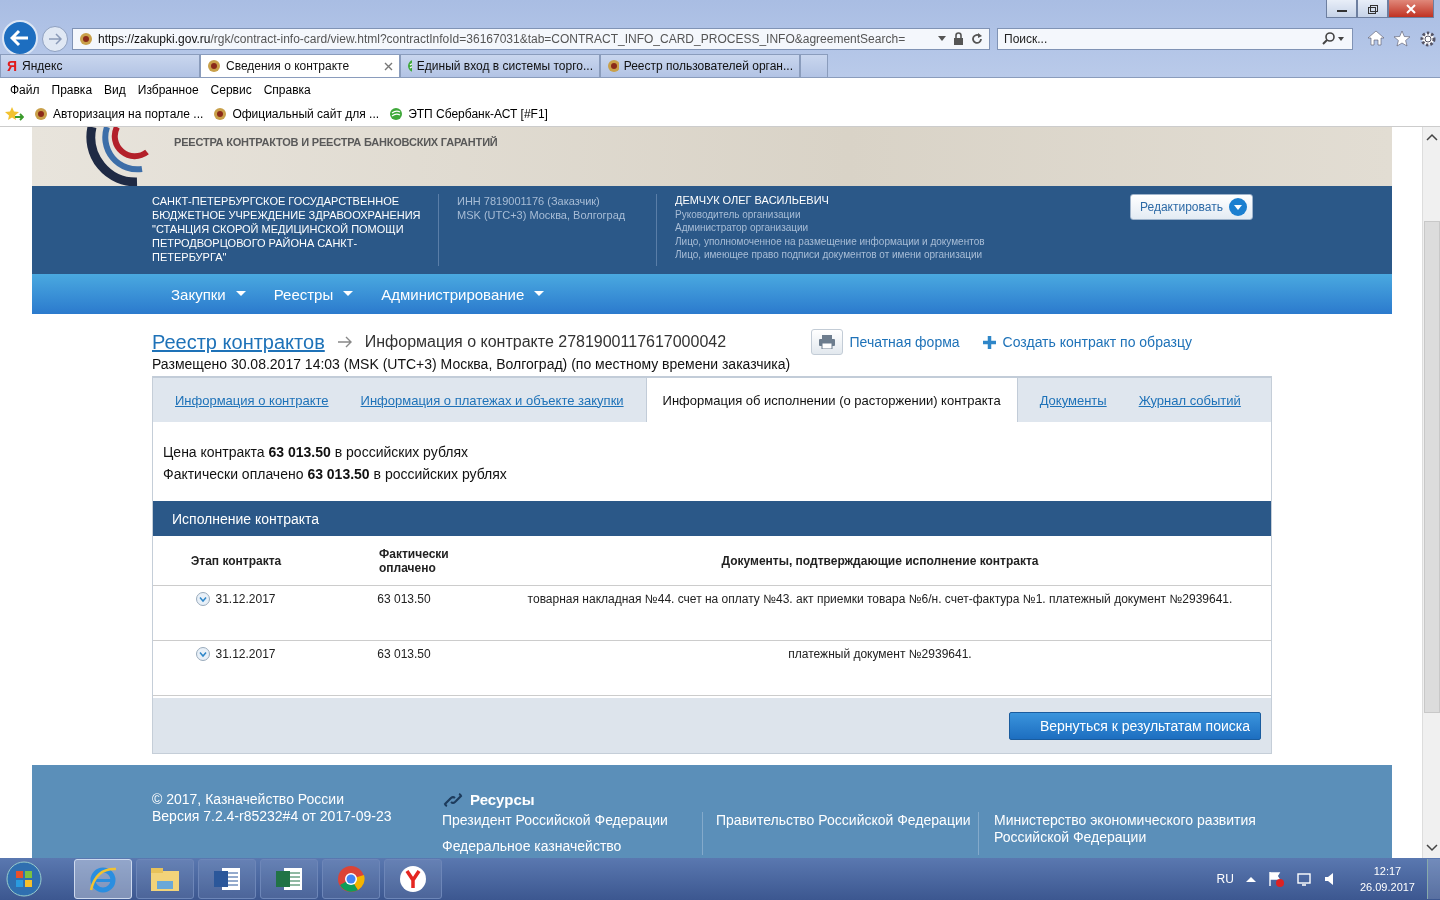 This screenshot has height=900, width=1440. What do you see at coordinates (904, 342) in the screenshot?
I see `print-form-link: Печатная форма` at bounding box center [904, 342].